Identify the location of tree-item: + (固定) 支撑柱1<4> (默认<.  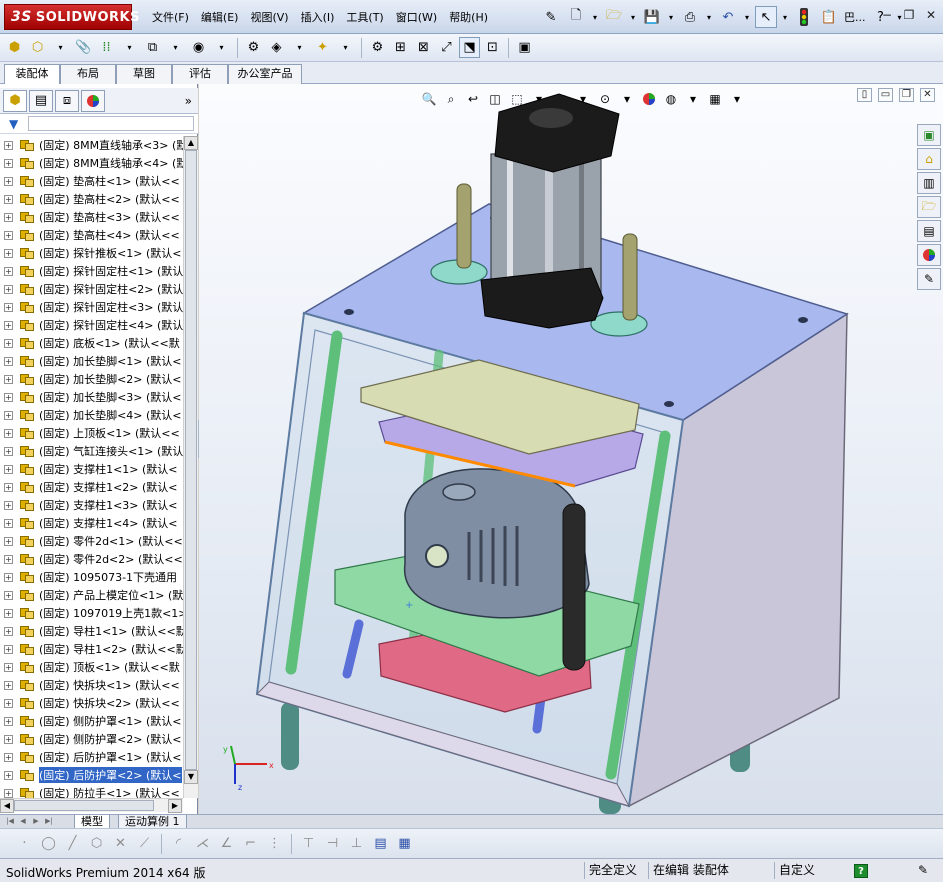
(91, 523).